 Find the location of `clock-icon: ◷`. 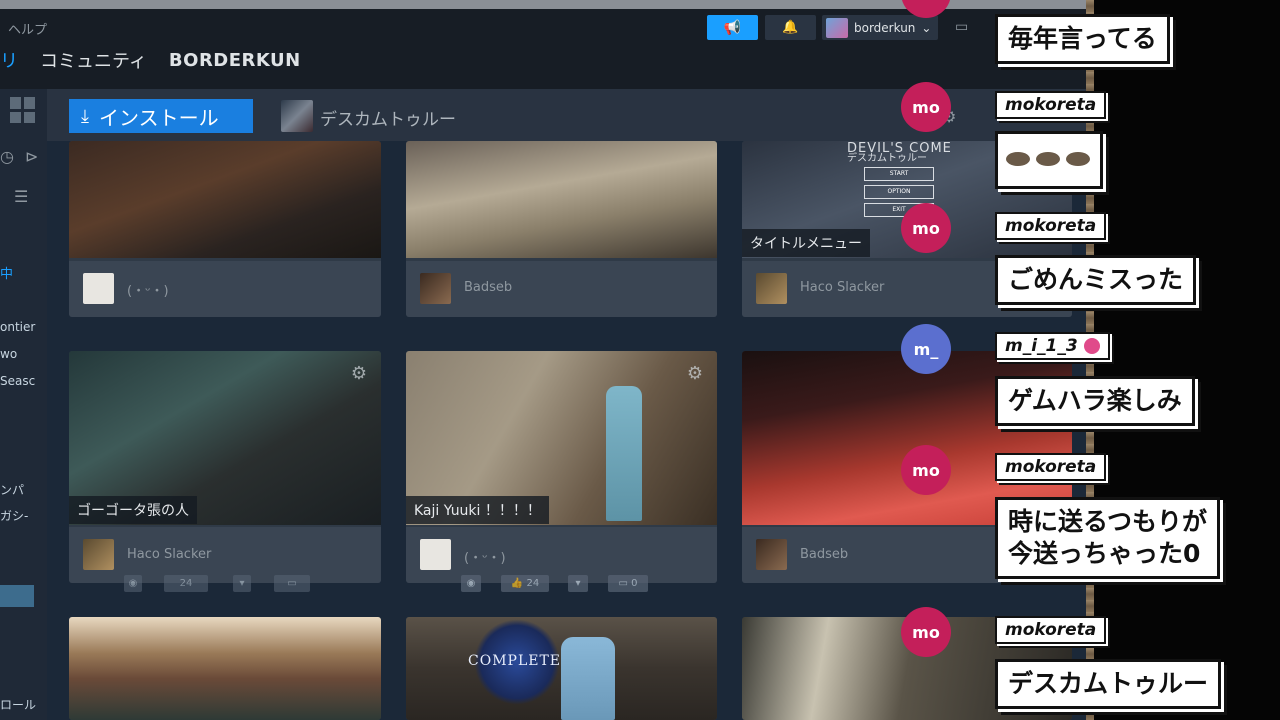

clock-icon: ◷ is located at coordinates (7, 156).